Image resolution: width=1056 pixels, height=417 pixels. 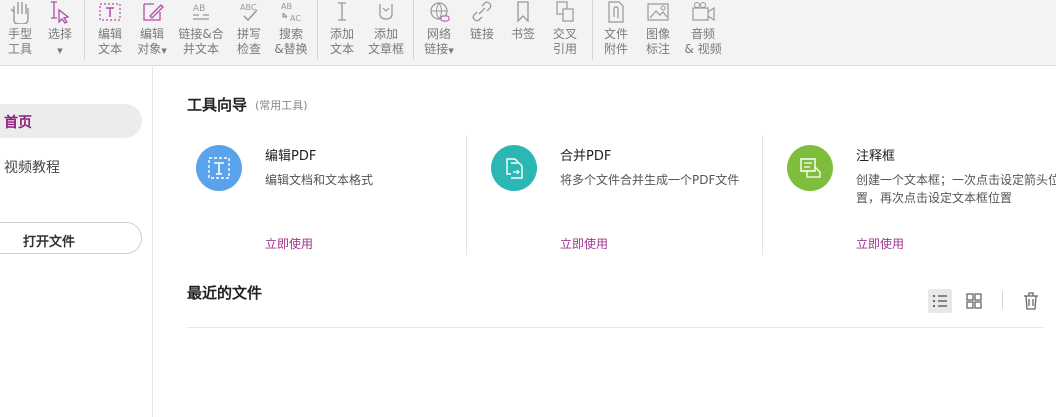 I want to click on link-merge-icon: AB, so click(x=201, y=13).